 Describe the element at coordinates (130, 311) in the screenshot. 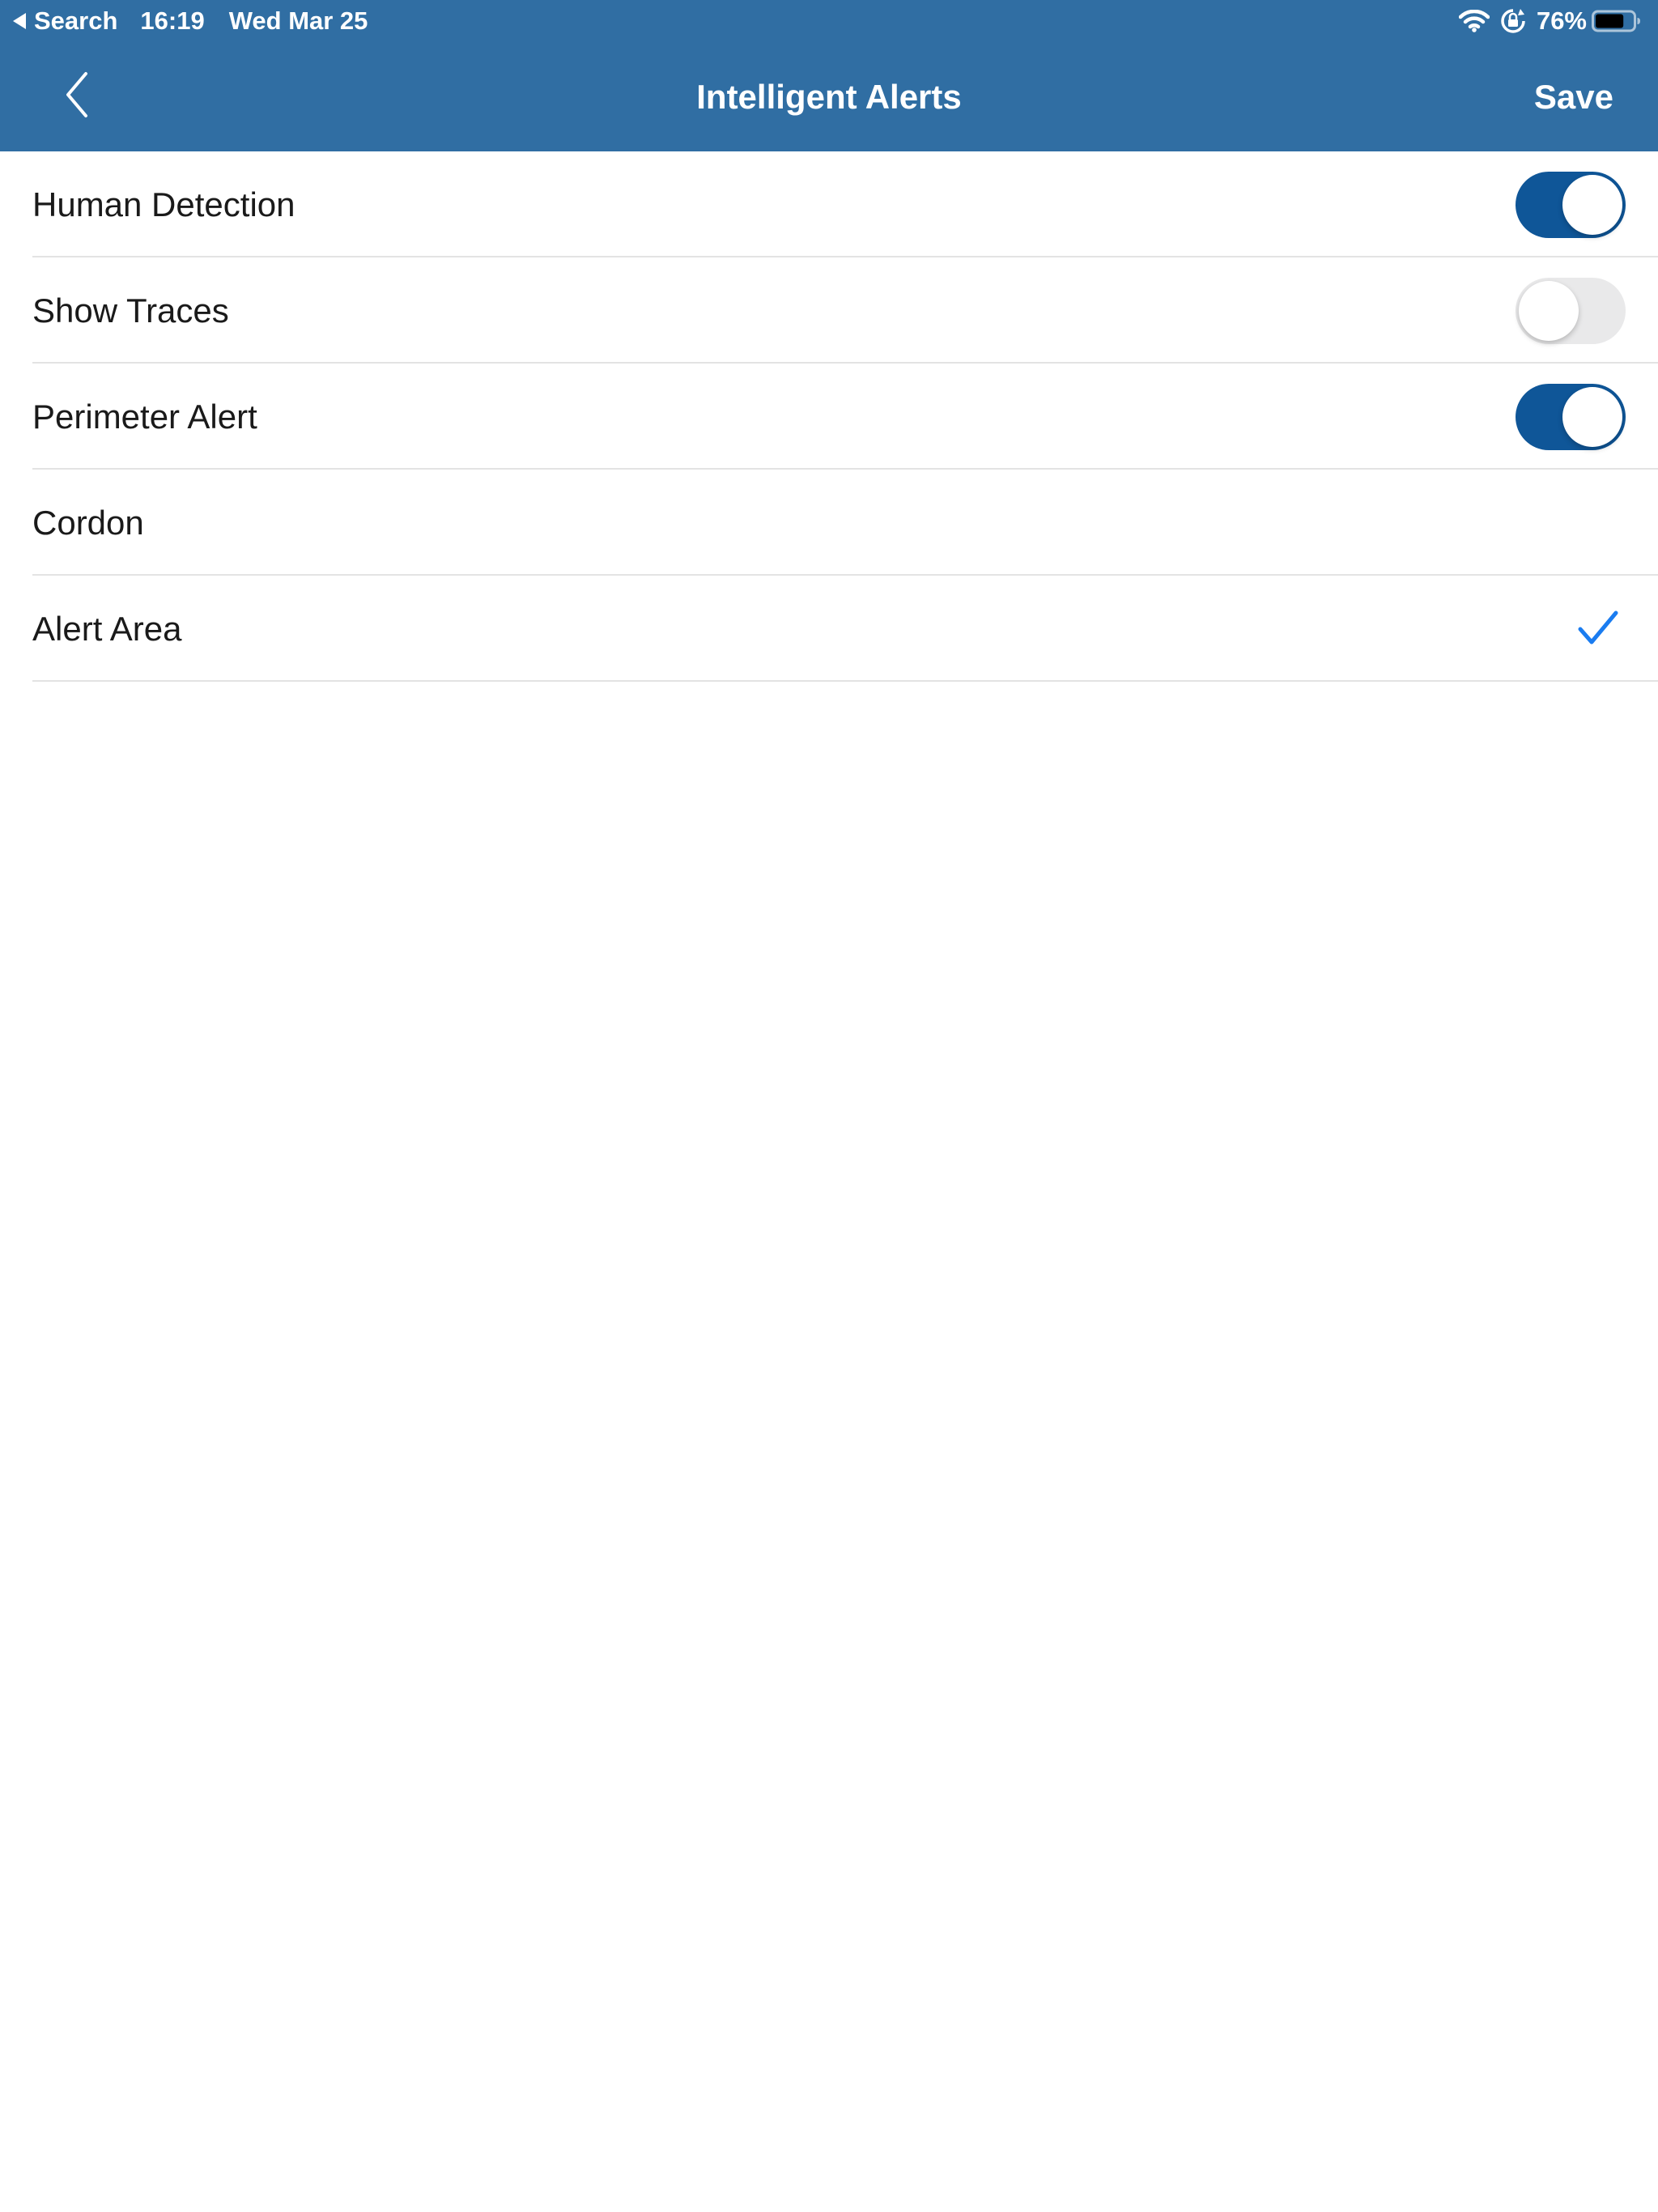

I see `list-item-label: Show Traces` at that location.